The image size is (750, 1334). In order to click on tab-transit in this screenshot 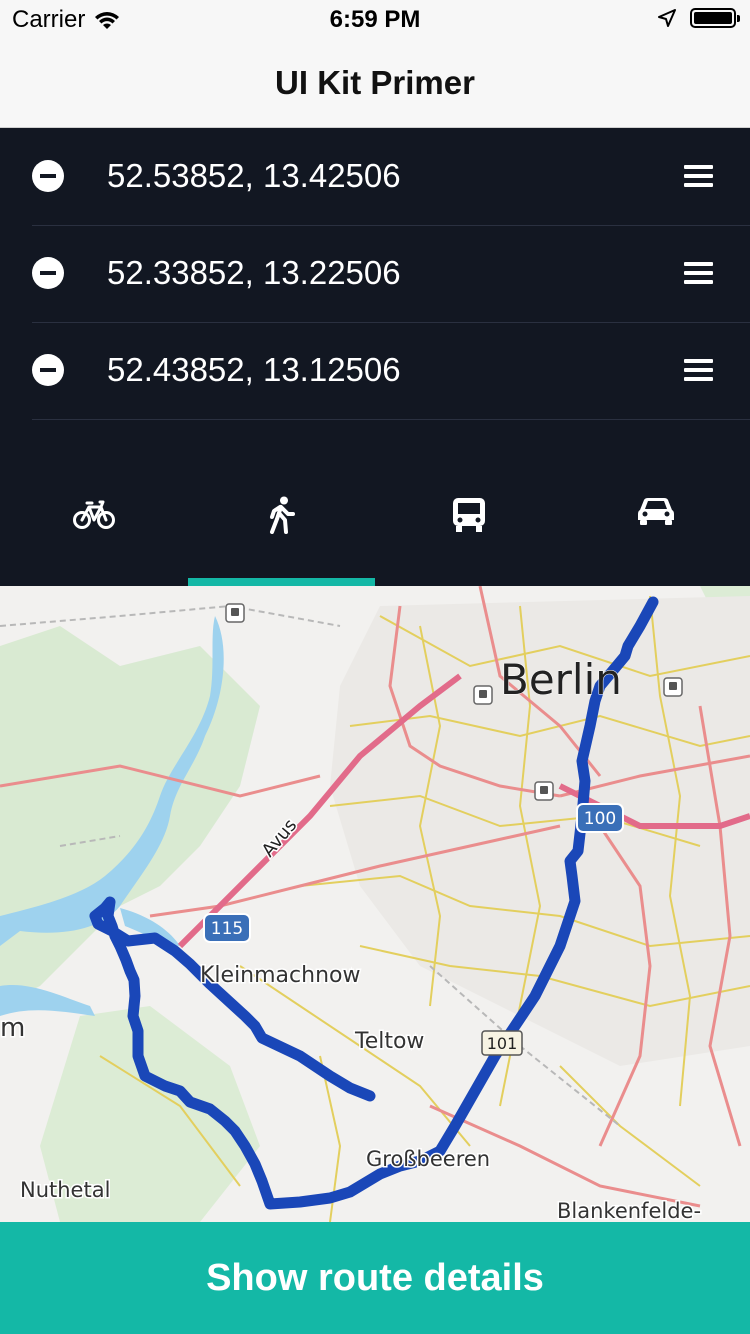, I will do `click(469, 526)`.